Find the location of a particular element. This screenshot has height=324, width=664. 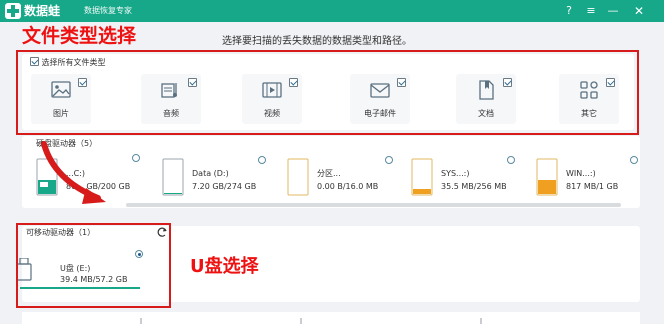

removable-title: 可移动驱动器（1） is located at coordinates (61, 232).